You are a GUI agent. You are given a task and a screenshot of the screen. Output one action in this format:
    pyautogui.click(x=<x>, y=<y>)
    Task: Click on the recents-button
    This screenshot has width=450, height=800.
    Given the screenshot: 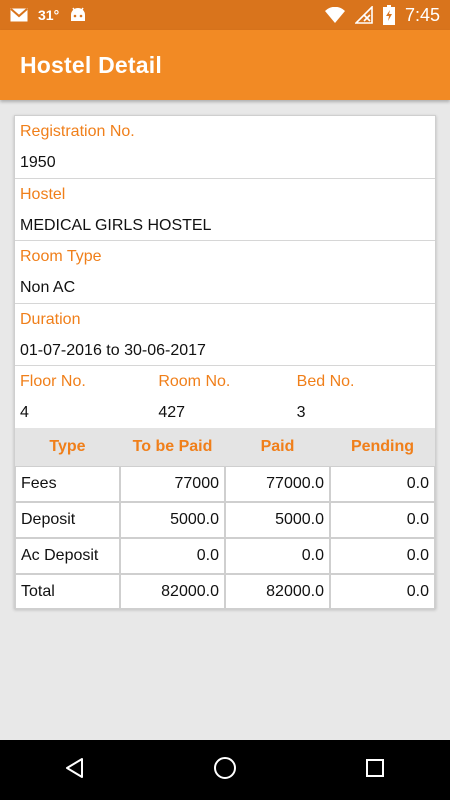 What is the action you would take?
    pyautogui.click(x=375, y=770)
    